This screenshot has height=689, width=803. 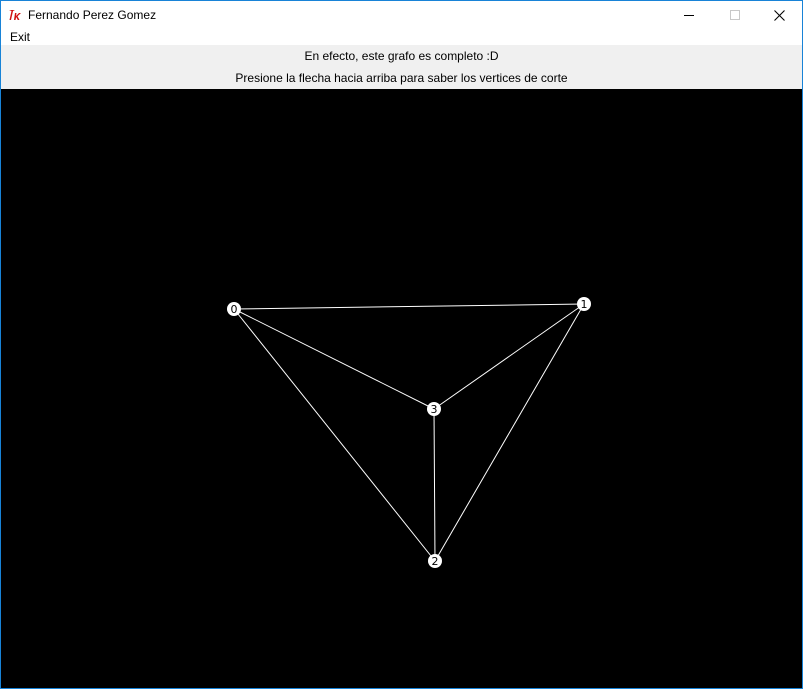 I want to click on graph-node-0: 0, so click(x=234, y=309).